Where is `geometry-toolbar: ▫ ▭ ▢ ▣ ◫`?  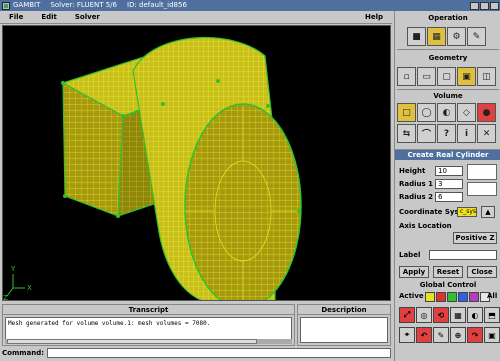
geometry-toolbar: ▫ ▭ ▢ ▣ ◫ is located at coordinates (447, 76).